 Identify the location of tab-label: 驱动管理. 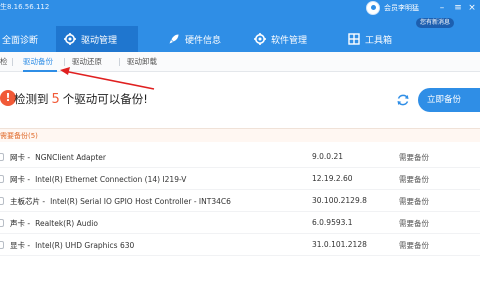
(99, 40).